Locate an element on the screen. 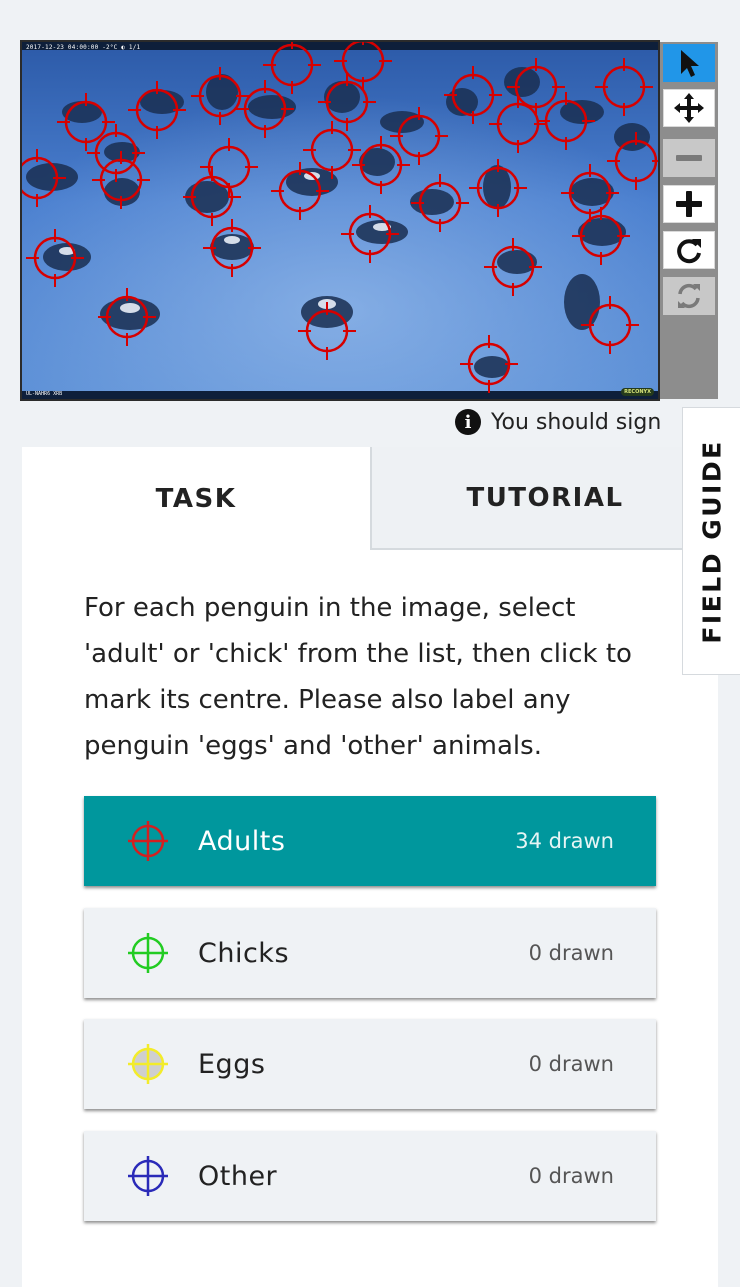 Image resolution: width=740 pixels, height=1287 pixels. zoom-out-icon is located at coordinates (689, 158).